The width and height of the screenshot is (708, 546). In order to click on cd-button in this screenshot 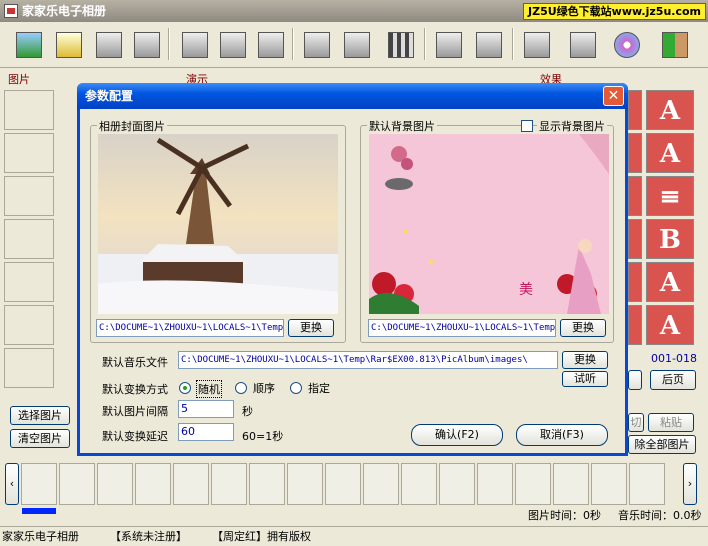, I will do `click(626, 44)`.